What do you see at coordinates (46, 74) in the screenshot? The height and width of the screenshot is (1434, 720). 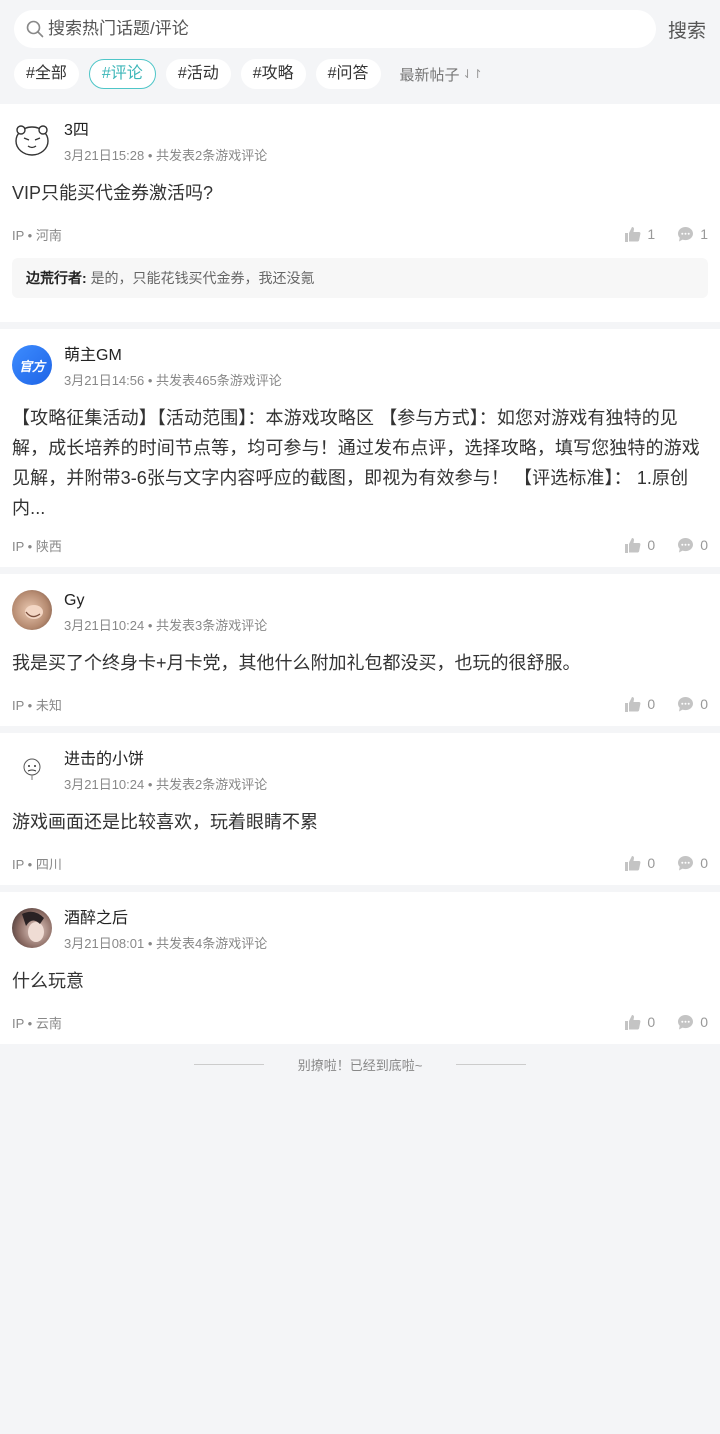 I see `tag-all: #全部` at bounding box center [46, 74].